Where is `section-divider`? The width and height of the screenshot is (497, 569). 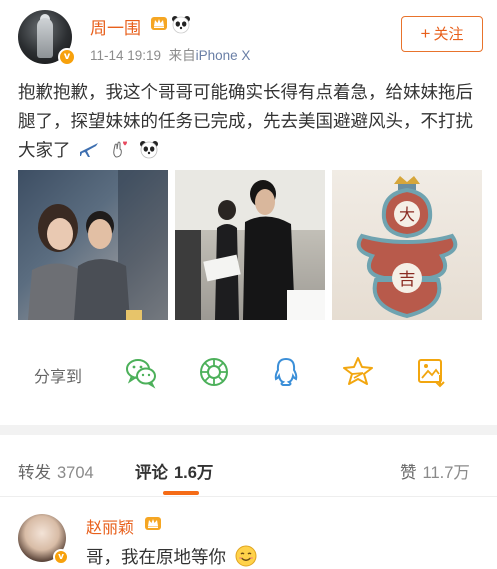
section-divider is located at coordinates (248, 430).